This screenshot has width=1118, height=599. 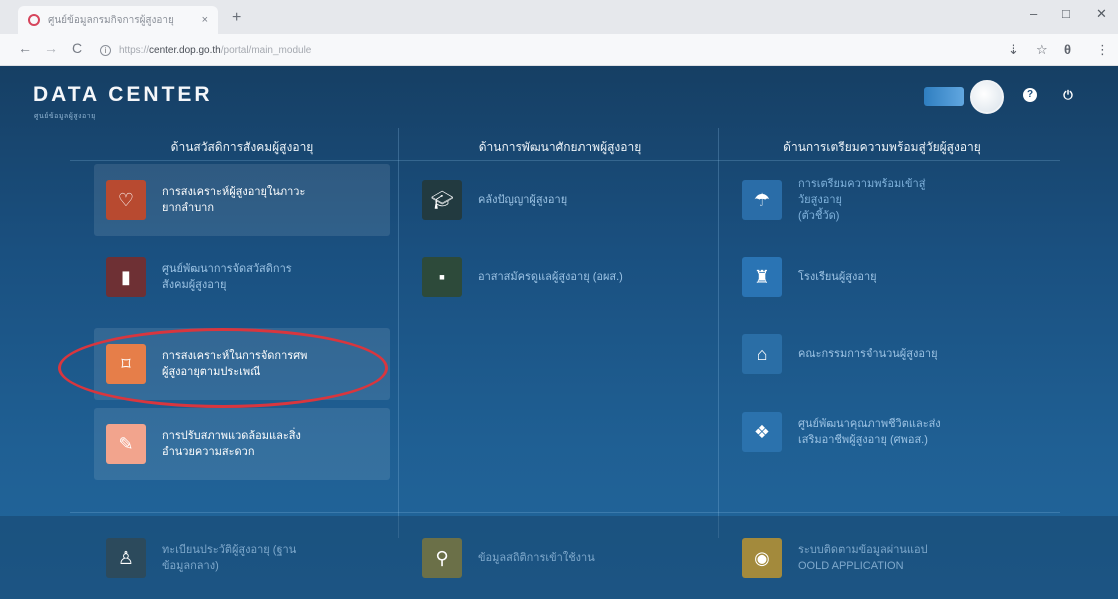 What do you see at coordinates (242, 147) in the screenshot?
I see `column-heading-welfare: ด้านสวัสดิการสังคมผู้สูงอายุ` at bounding box center [242, 147].